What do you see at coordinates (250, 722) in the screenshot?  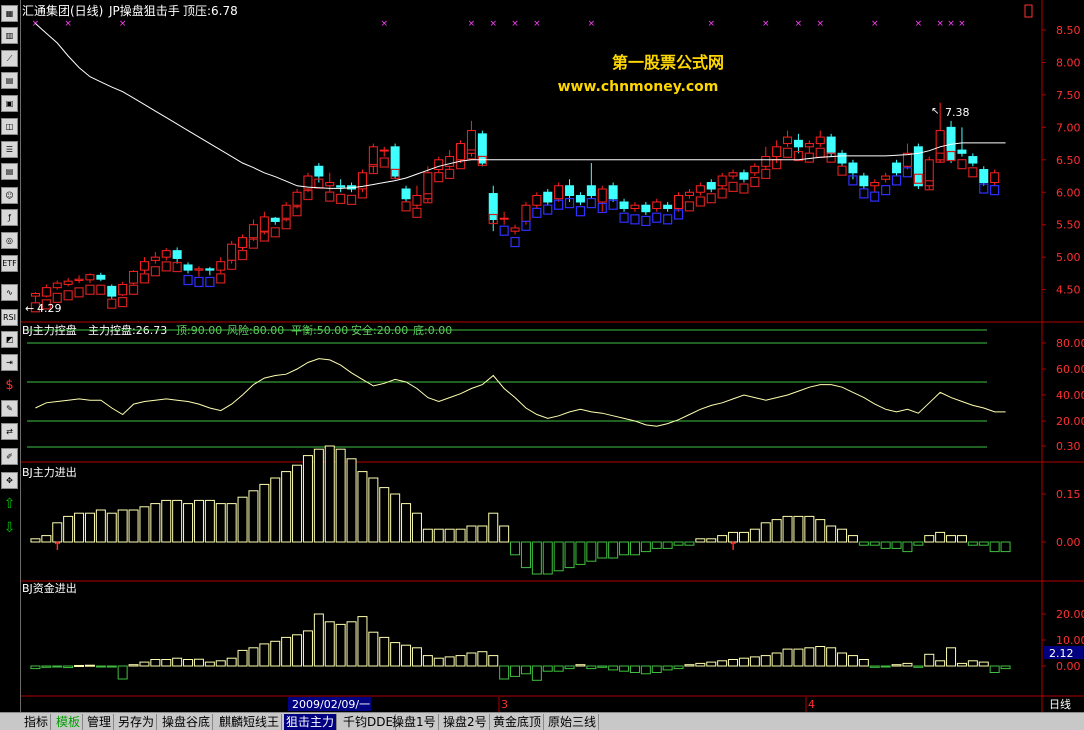 I see `tab-5: 麒麟短线王` at bounding box center [250, 722].